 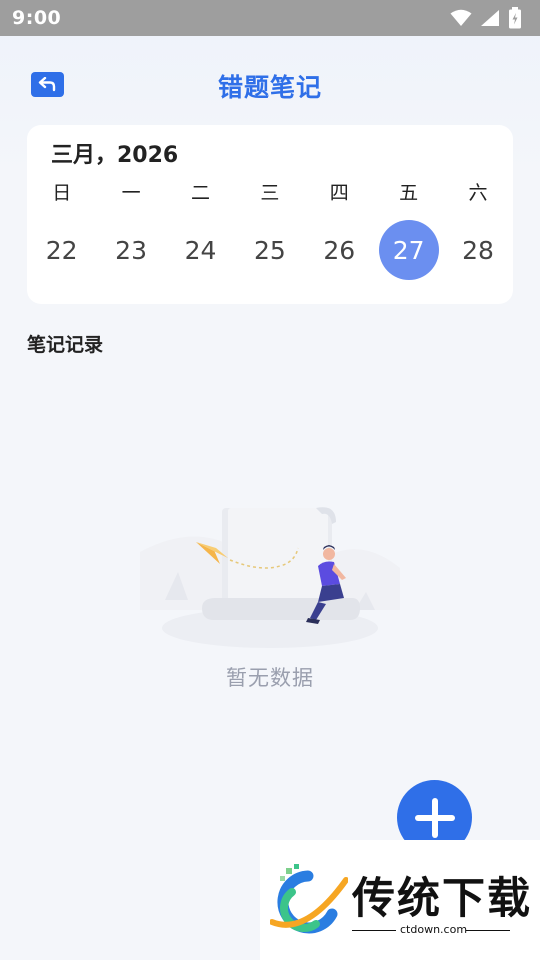 What do you see at coordinates (65, 345) in the screenshot?
I see `section-title: 笔记记录` at bounding box center [65, 345].